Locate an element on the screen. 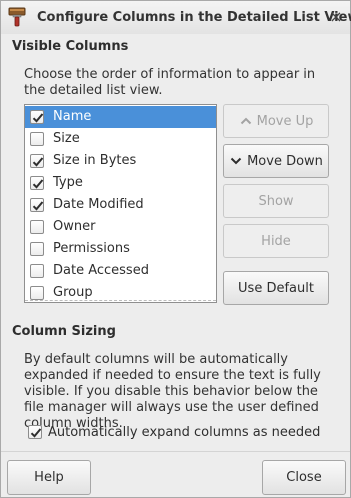  move-down-button: Move Down is located at coordinates (276, 161).